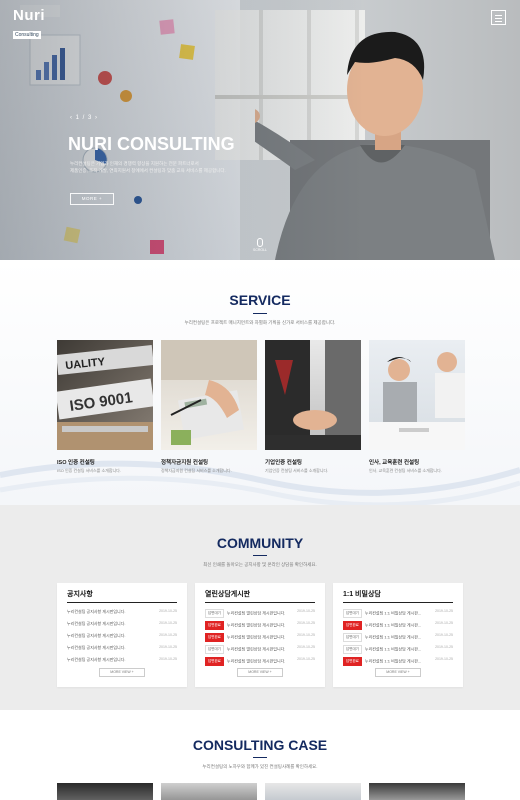  Describe the element at coordinates (29, 24) in the screenshot. I see `logo: Nuri Consulting` at that location.